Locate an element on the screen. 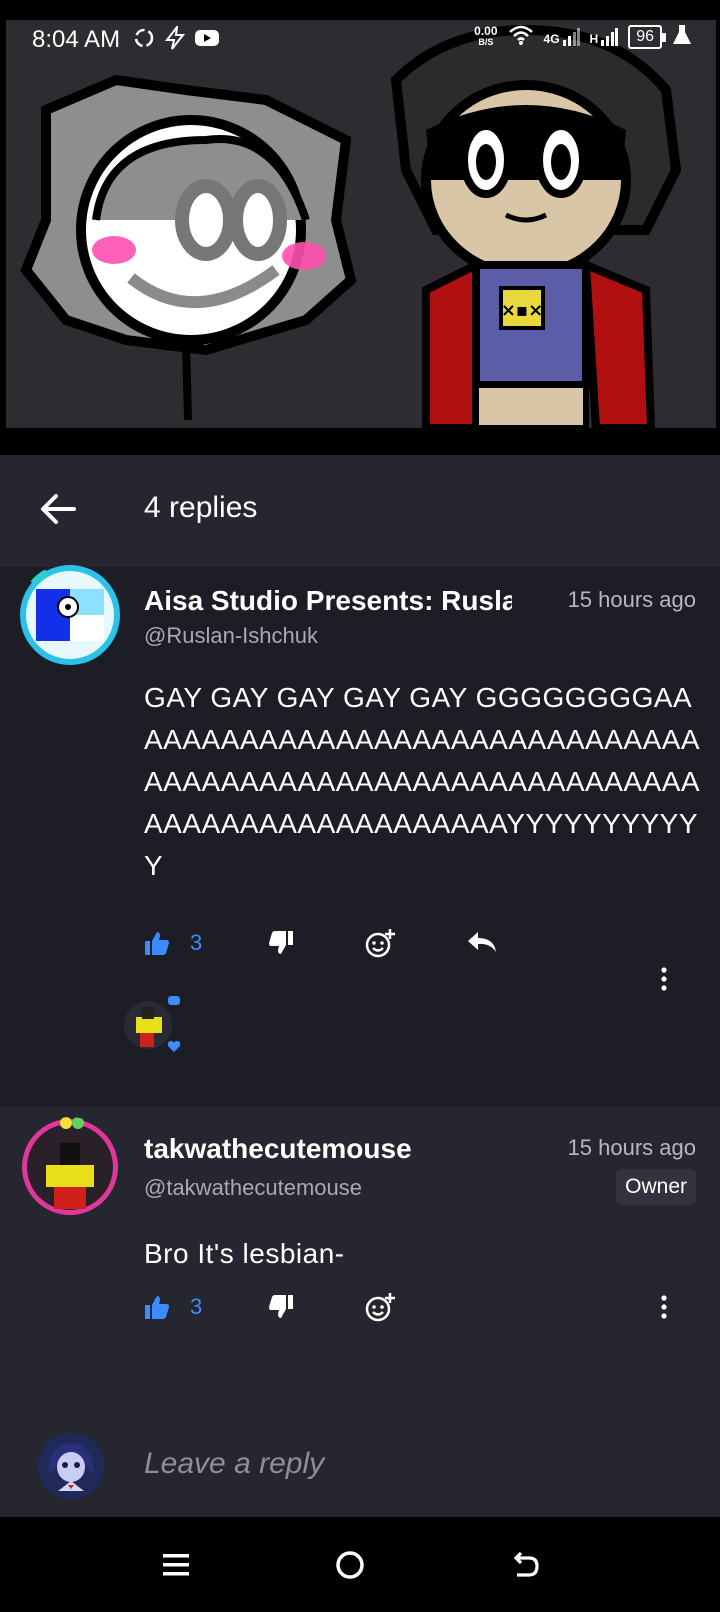  reply-button is located at coordinates (482, 943).